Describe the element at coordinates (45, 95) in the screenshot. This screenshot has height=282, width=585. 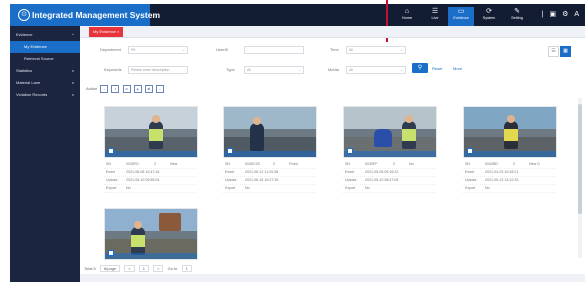
I see `sidebar-item-violation-records: Violation Records v` at that location.